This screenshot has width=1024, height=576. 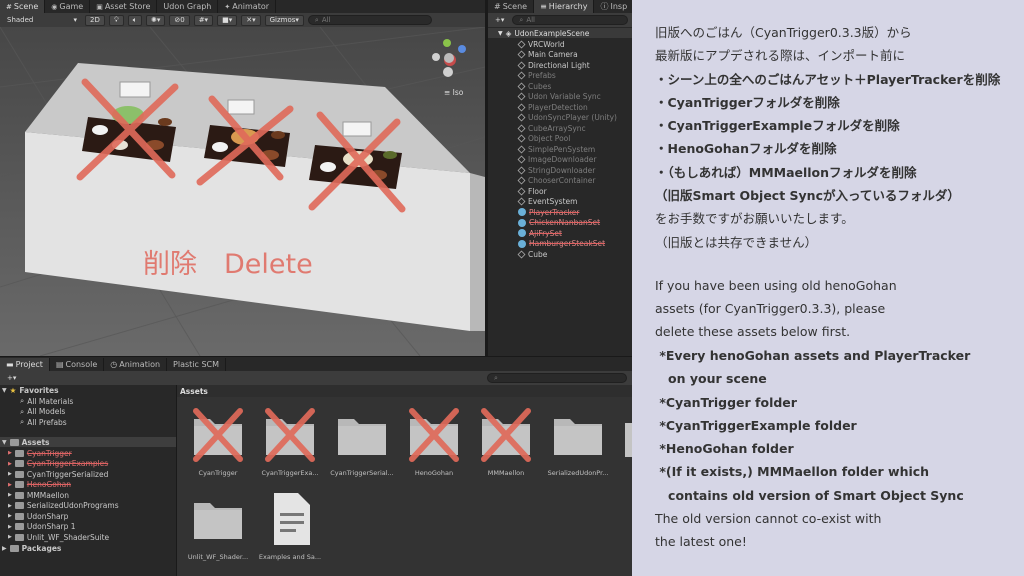 What do you see at coordinates (203, 20) in the screenshot?
I see `grid-toggle: #▾` at bounding box center [203, 20].